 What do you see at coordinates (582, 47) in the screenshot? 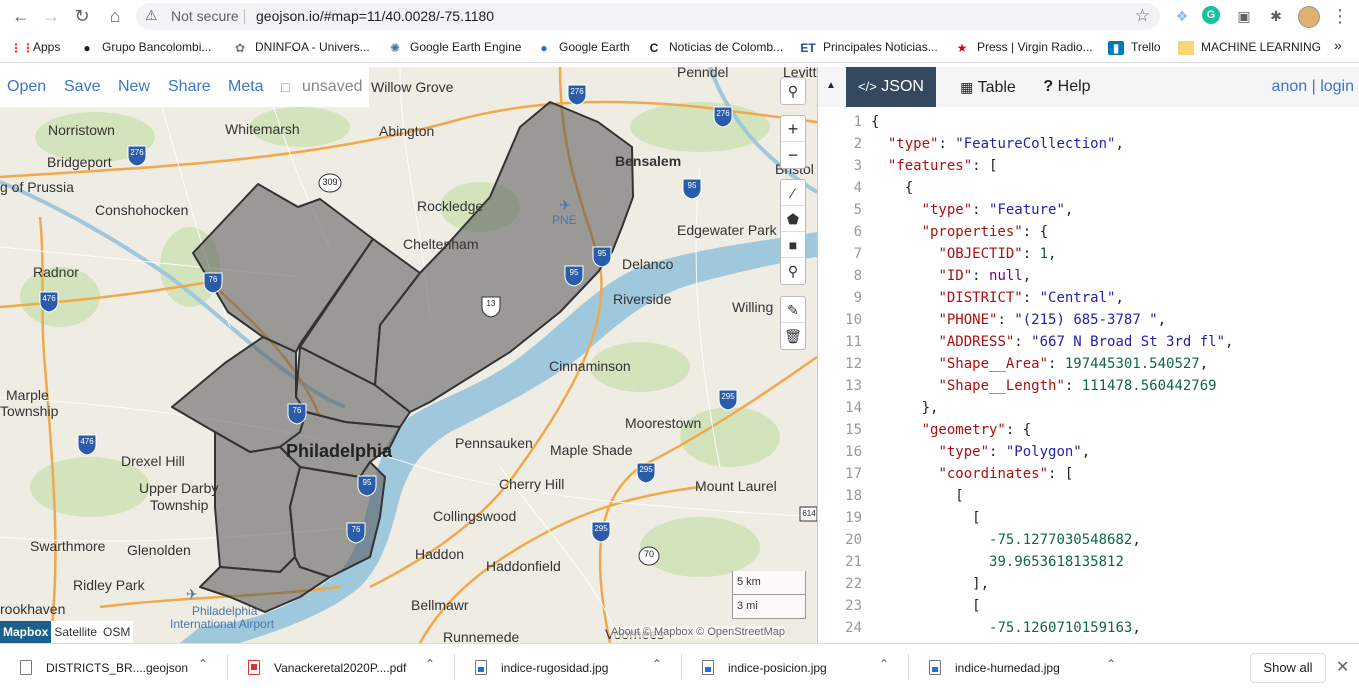
I see `bookmark-google-earth: ● Google Earth` at bounding box center [582, 47].